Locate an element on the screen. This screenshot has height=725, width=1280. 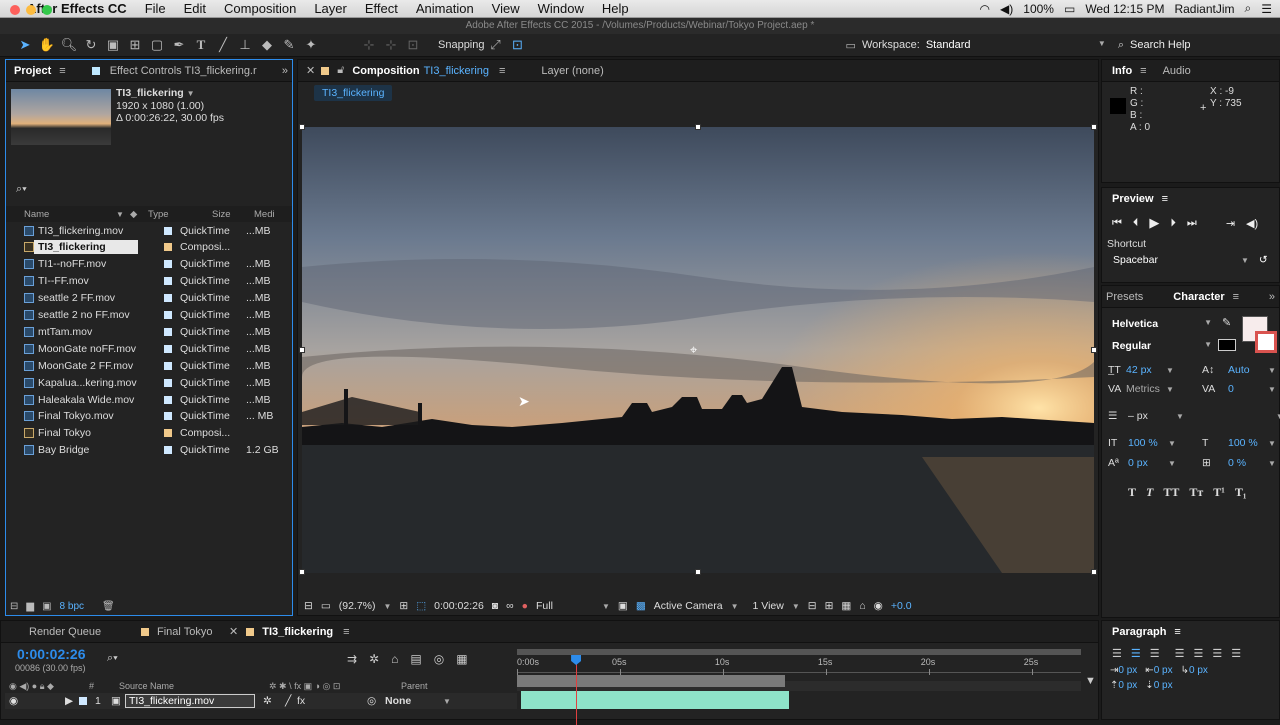
leading-value: Auto is located at coordinates (1248, 370).